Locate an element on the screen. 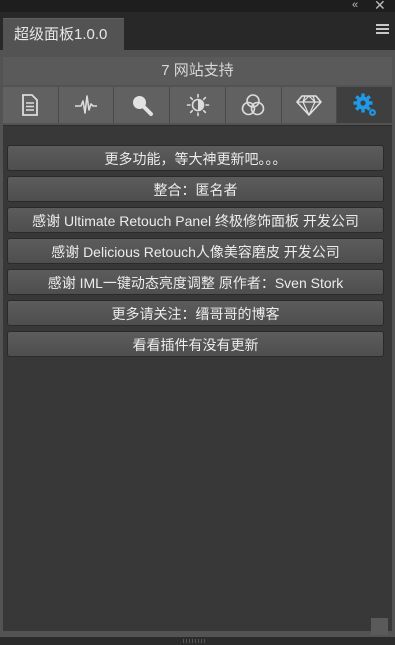  thanks-ultimate-retouch-button: 感谢 Ultimate Retouch Panel 终极修饰面板 开发公司 is located at coordinates (195, 220).